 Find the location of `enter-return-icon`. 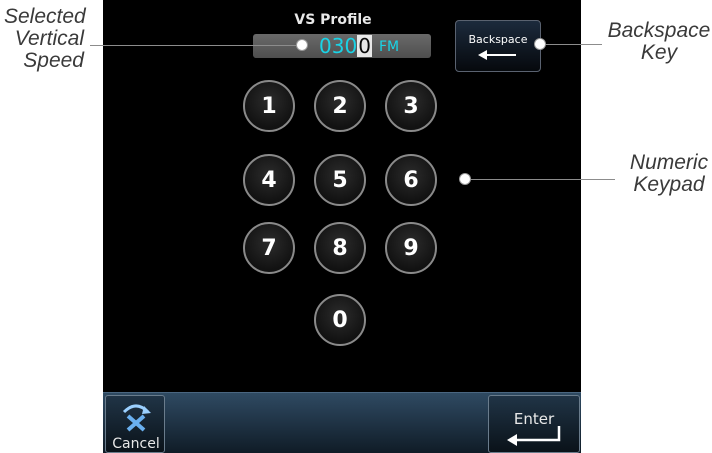

enter-return-icon is located at coordinates (534, 436).